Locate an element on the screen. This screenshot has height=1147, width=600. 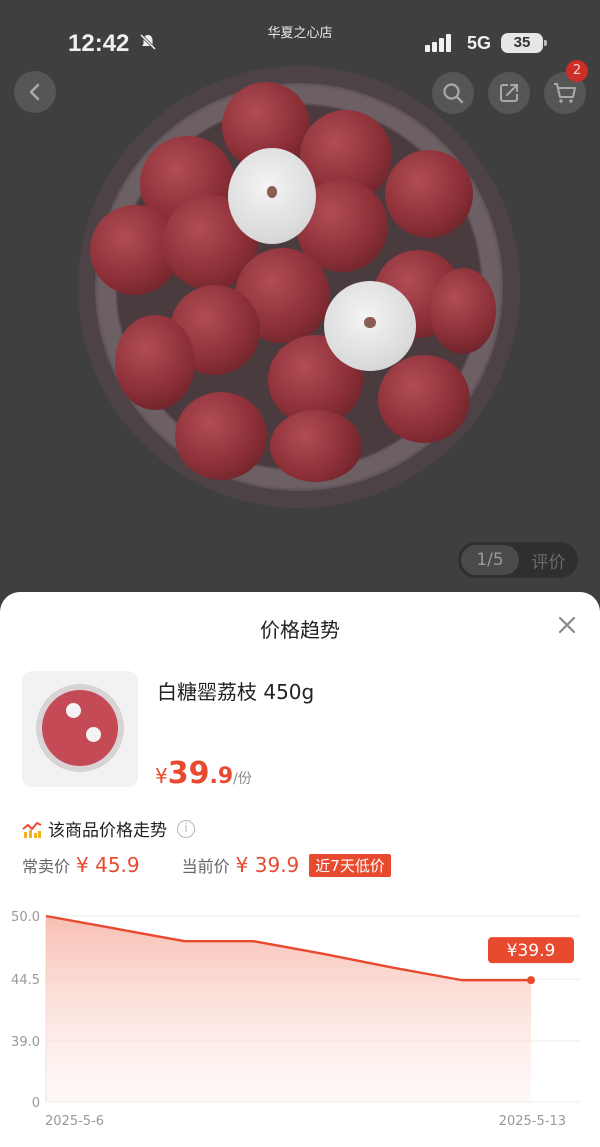
cellular-signal-icon is located at coordinates (439, 42).